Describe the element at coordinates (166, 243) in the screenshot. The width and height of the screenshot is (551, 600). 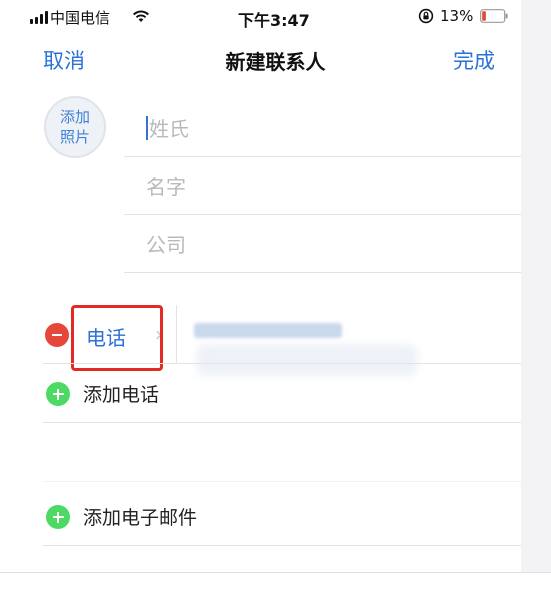
I see `company-field: 公司` at that location.